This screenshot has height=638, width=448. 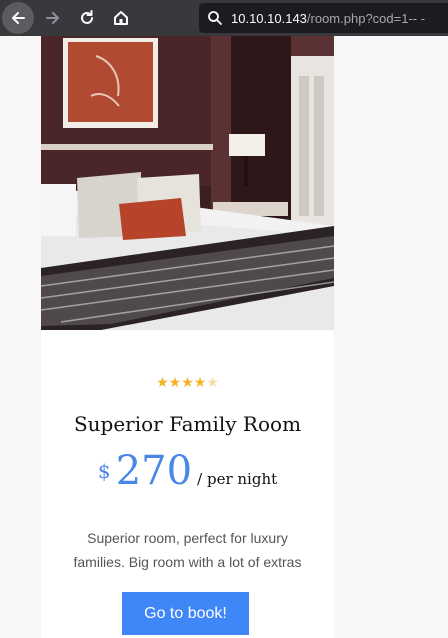 I want to click on forward-arrow-icon, so click(x=52, y=18).